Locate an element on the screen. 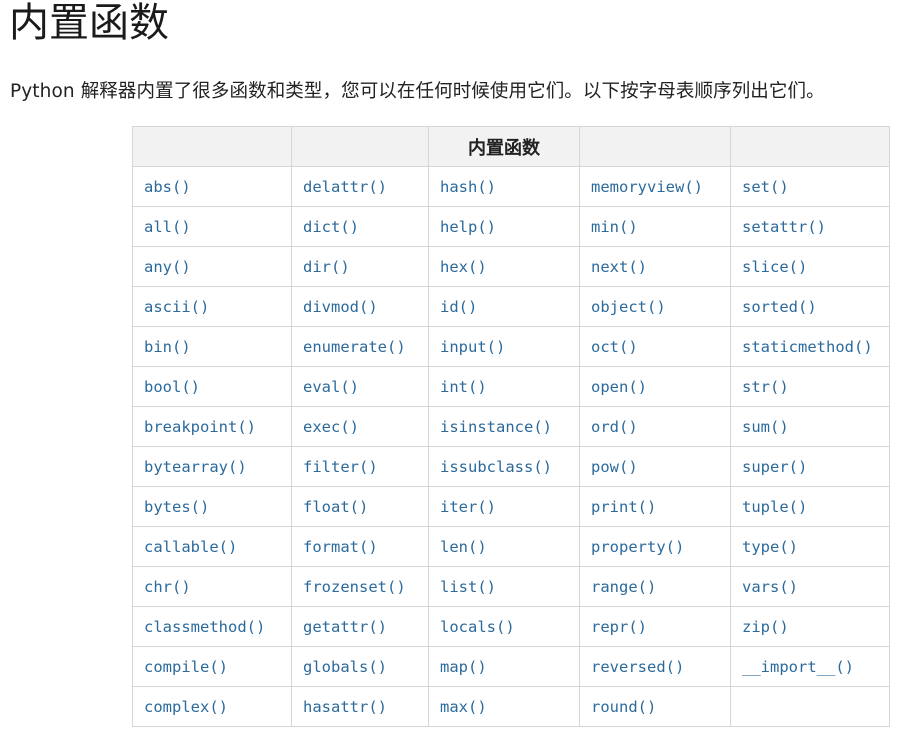  table-row: all() dict() help() min() setattr() is located at coordinates (511, 226).